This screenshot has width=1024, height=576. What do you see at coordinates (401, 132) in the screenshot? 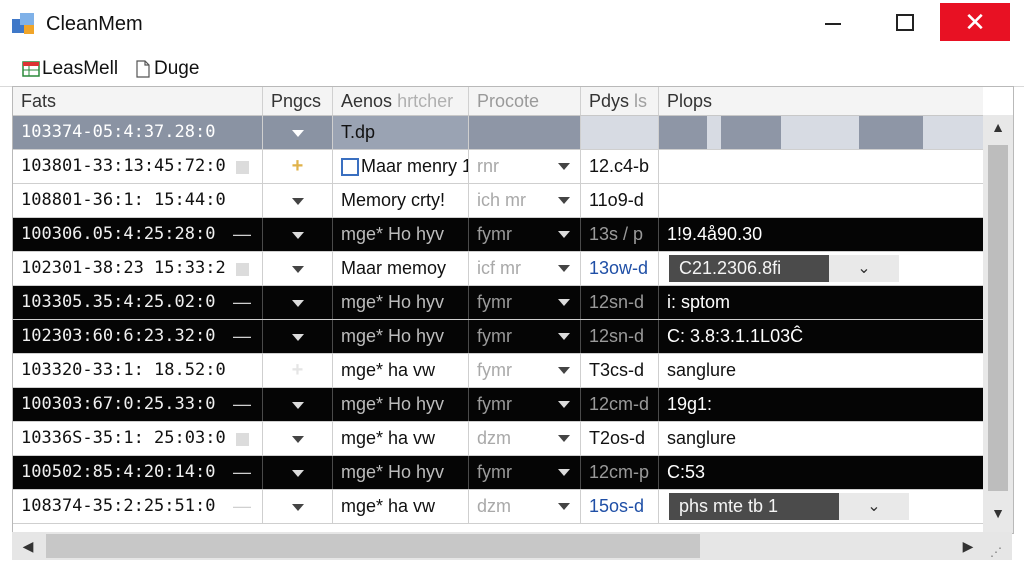
I see `cell-aenos: T.dp` at bounding box center [401, 132].